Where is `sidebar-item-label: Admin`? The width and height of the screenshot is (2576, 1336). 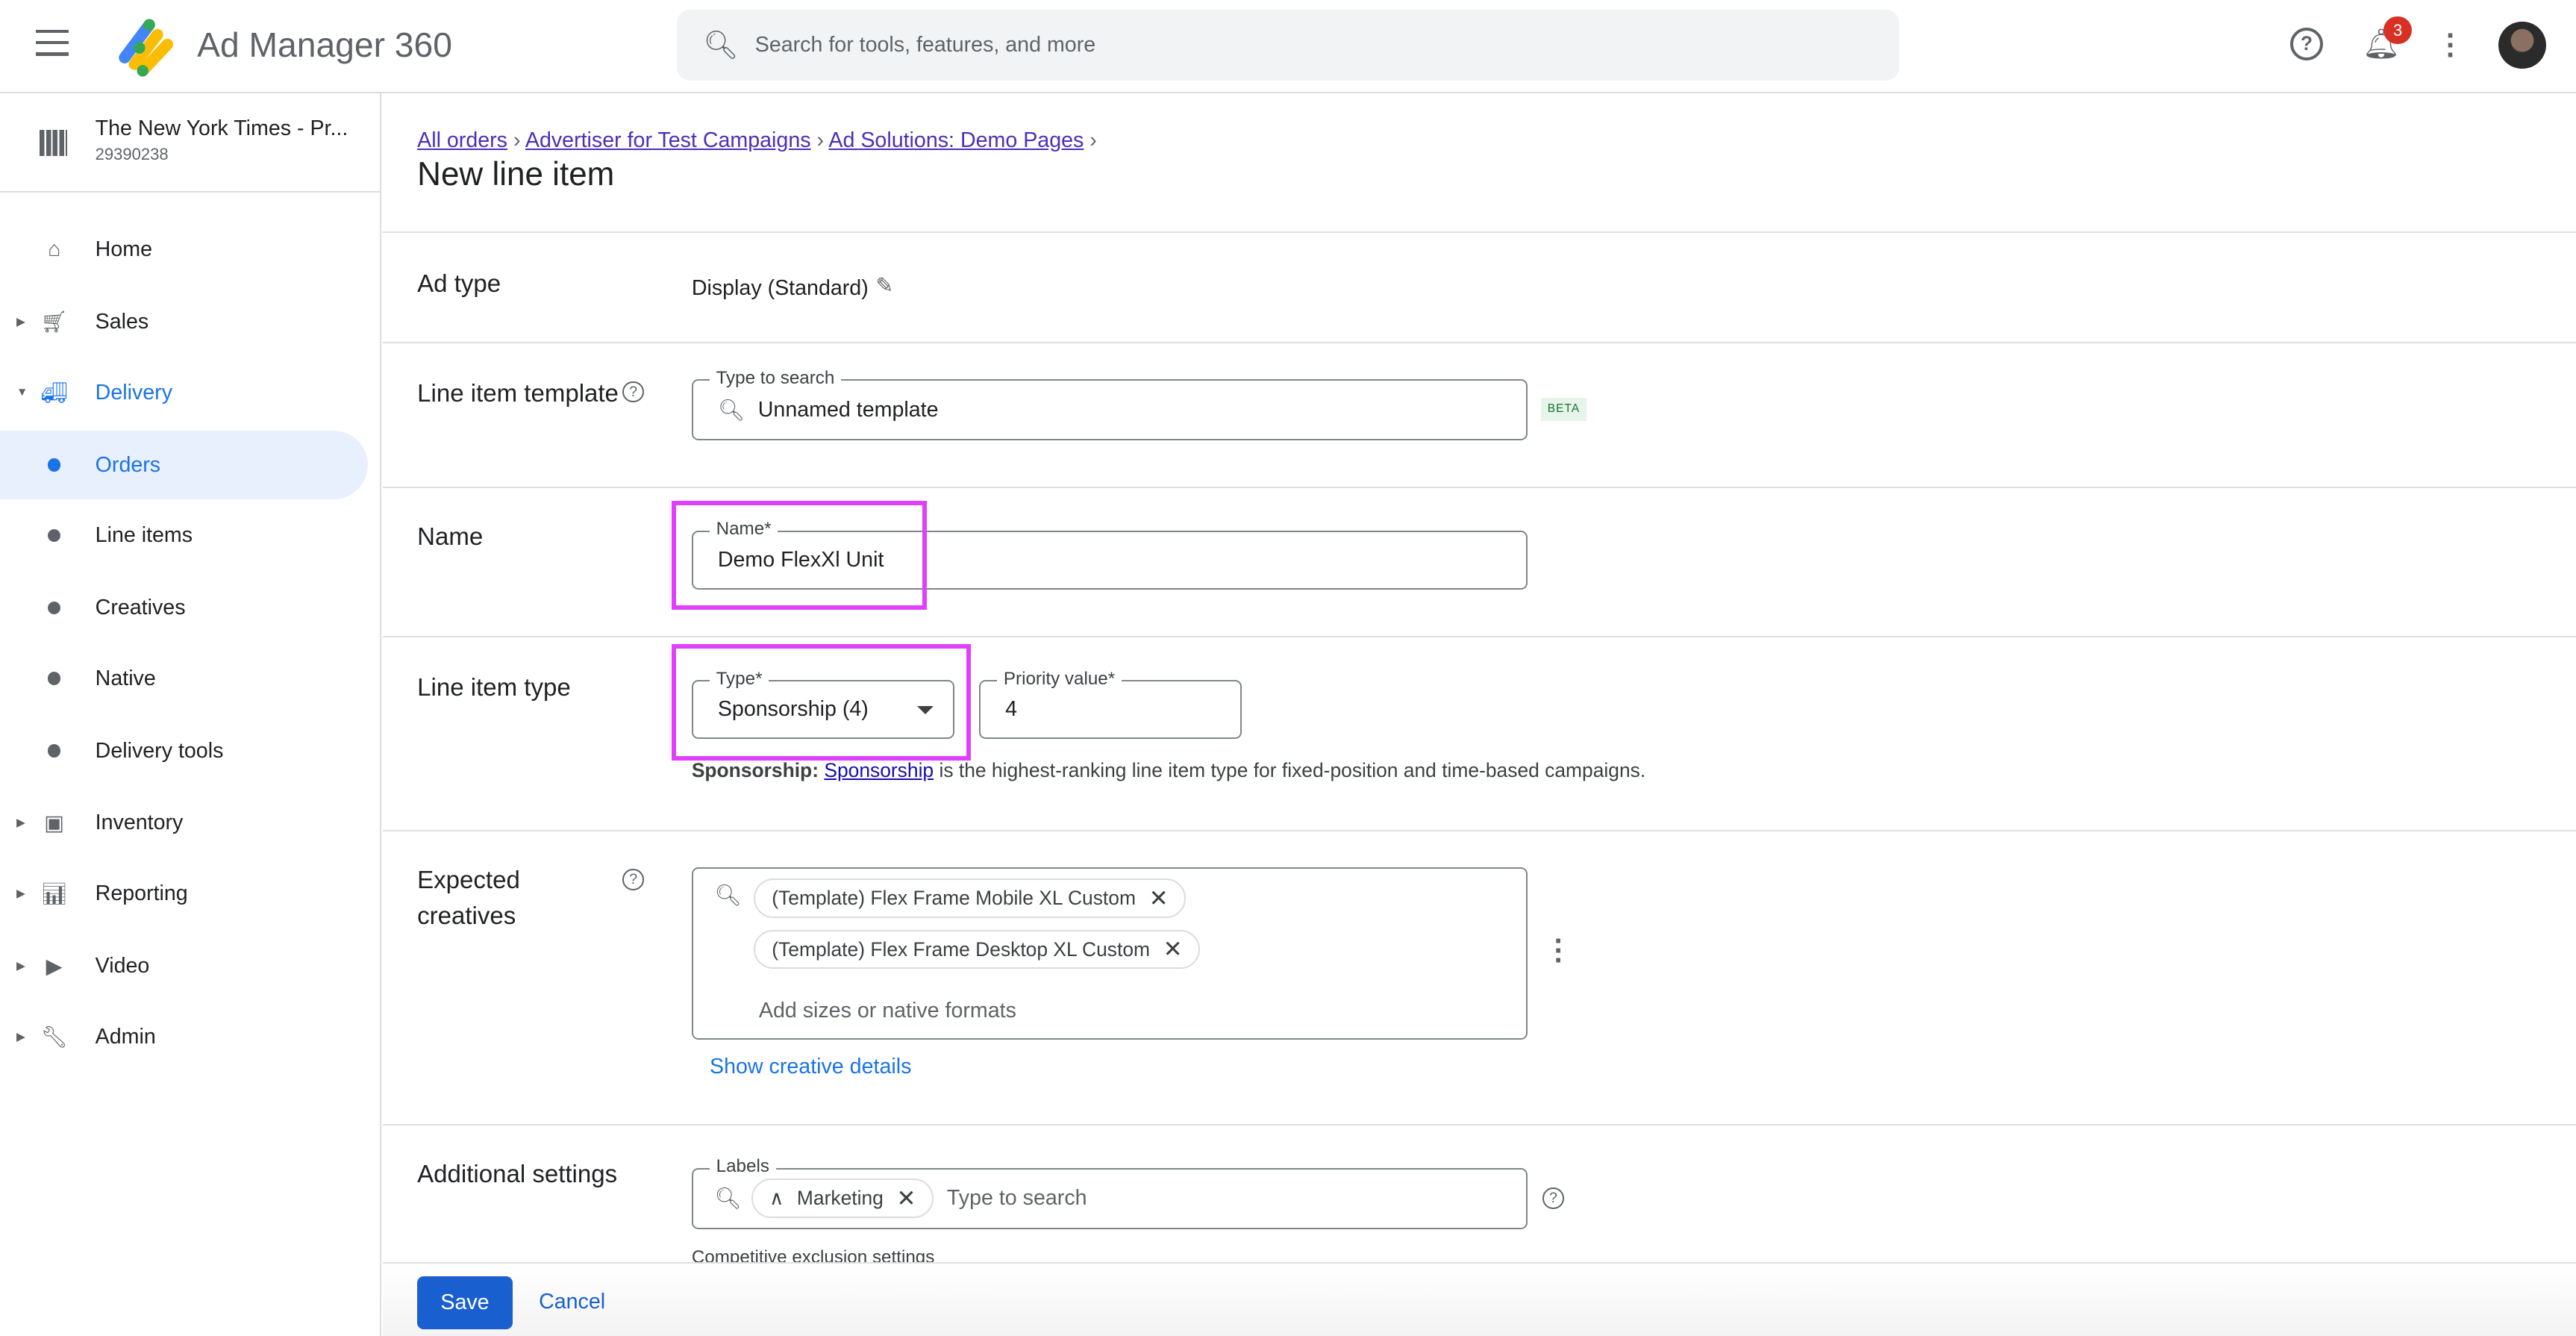 sidebar-item-label: Admin is located at coordinates (125, 1036).